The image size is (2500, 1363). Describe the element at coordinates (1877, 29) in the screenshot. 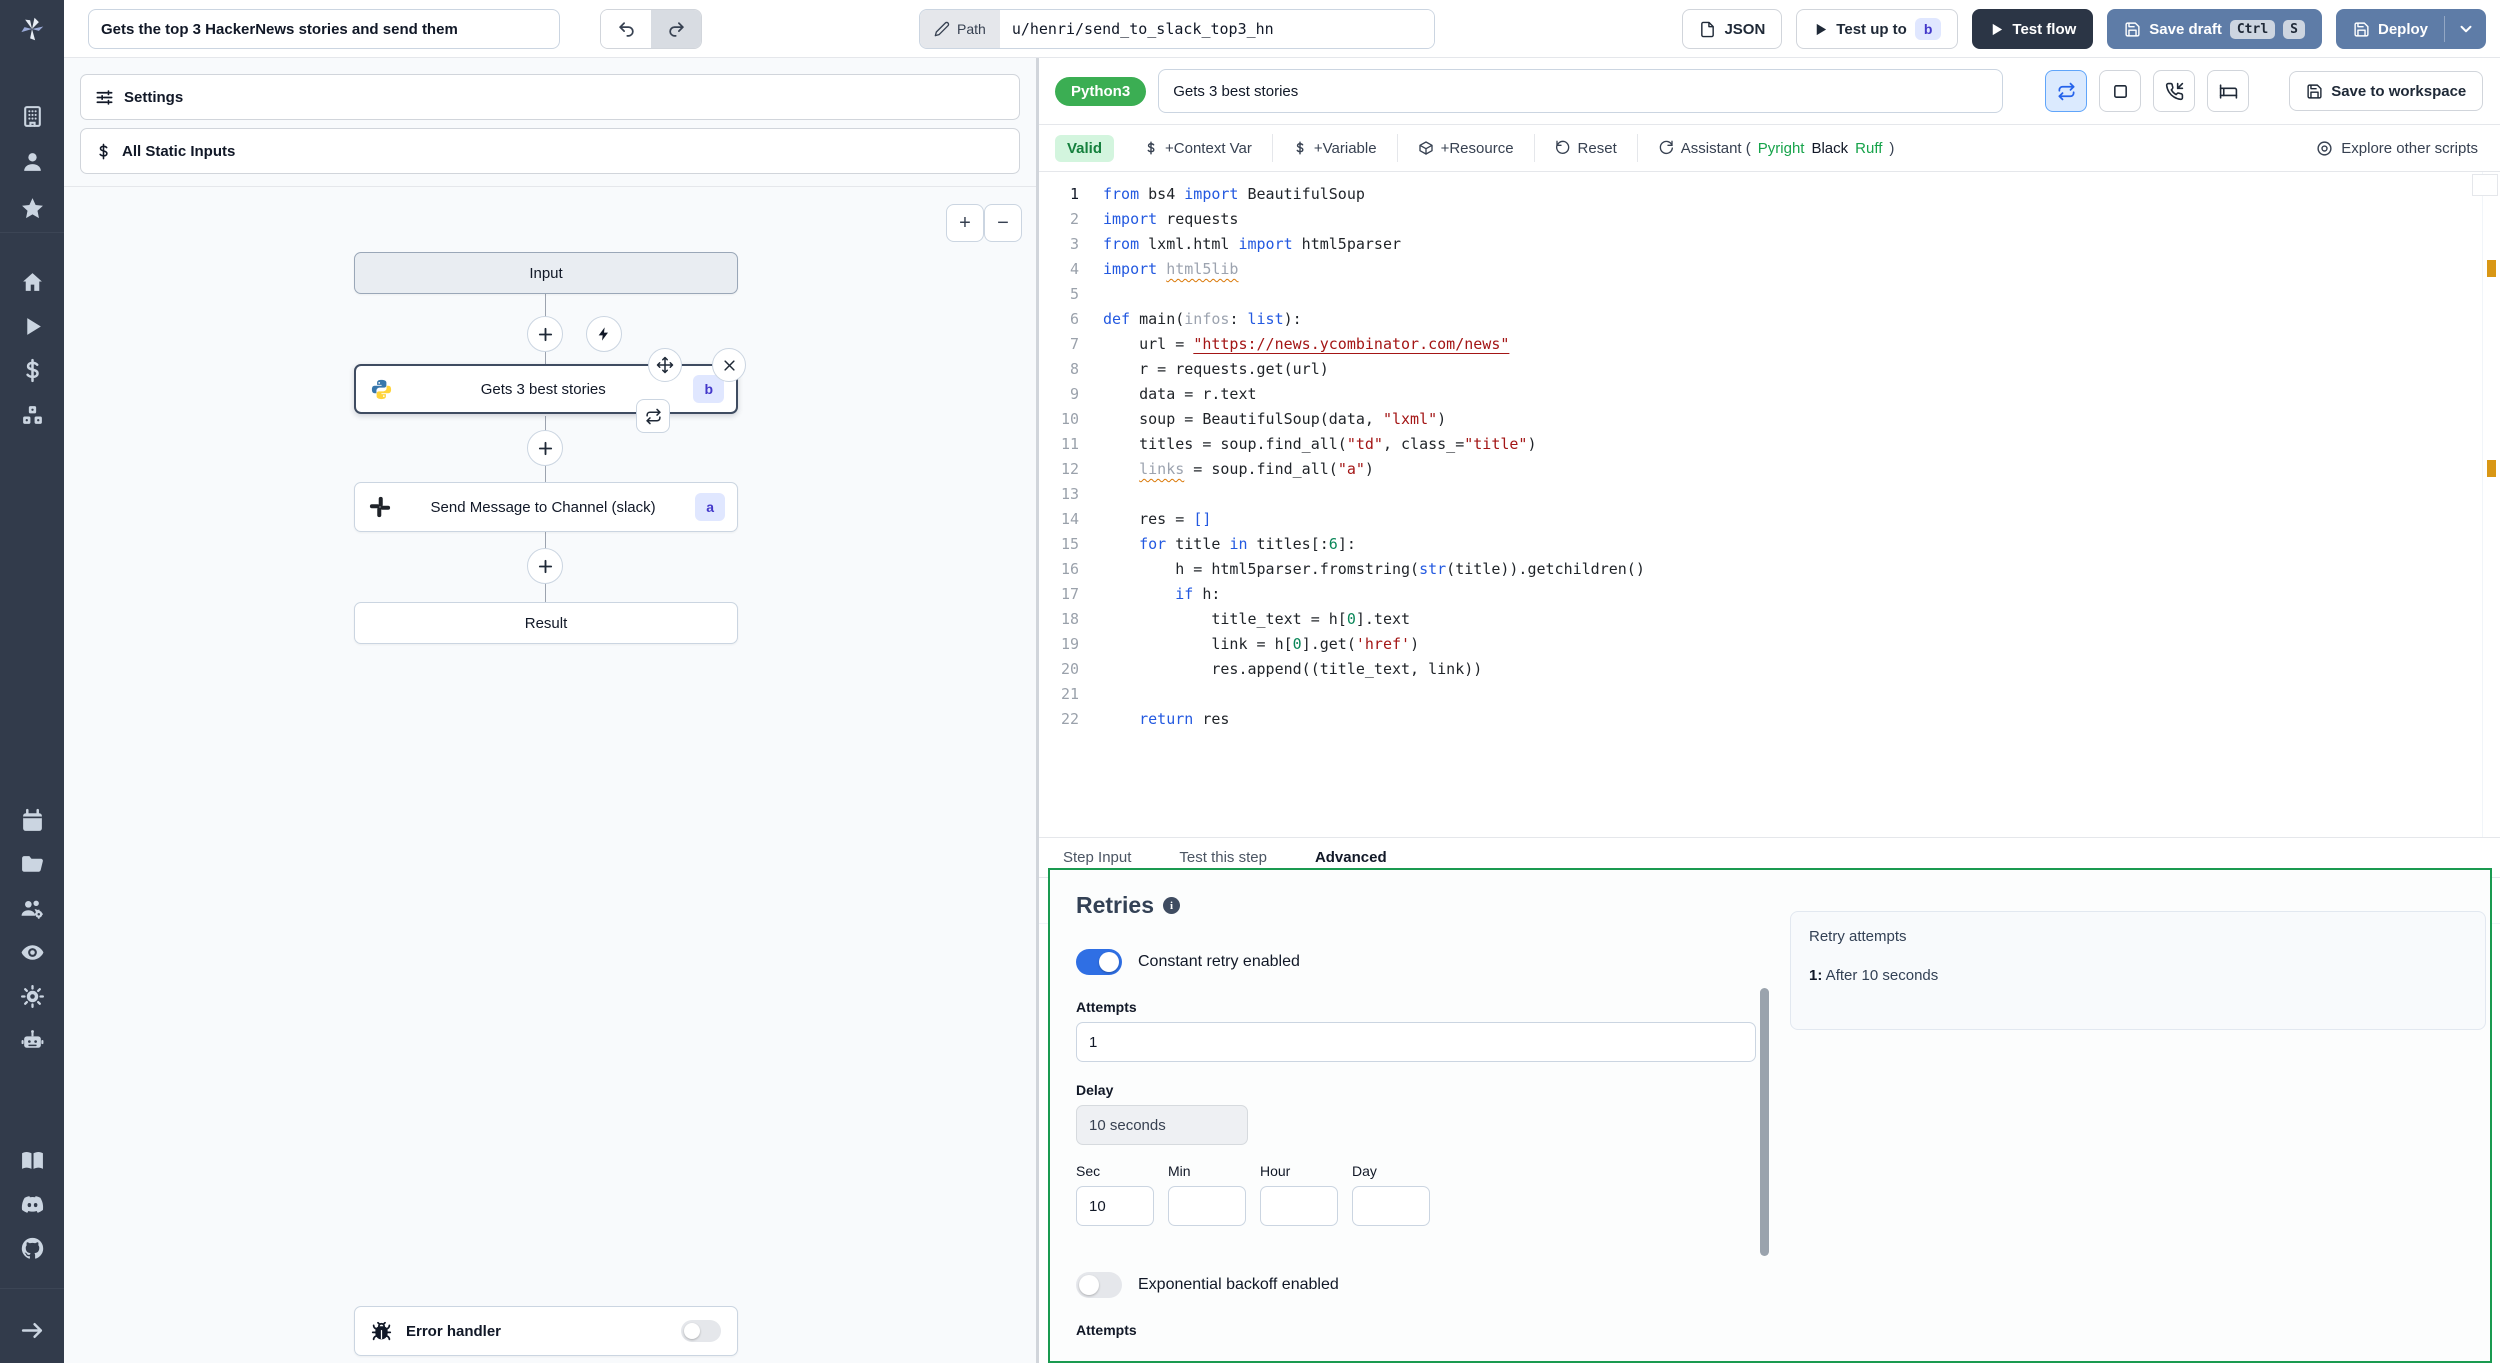

I see `test-up-to-button: Test up to b` at that location.